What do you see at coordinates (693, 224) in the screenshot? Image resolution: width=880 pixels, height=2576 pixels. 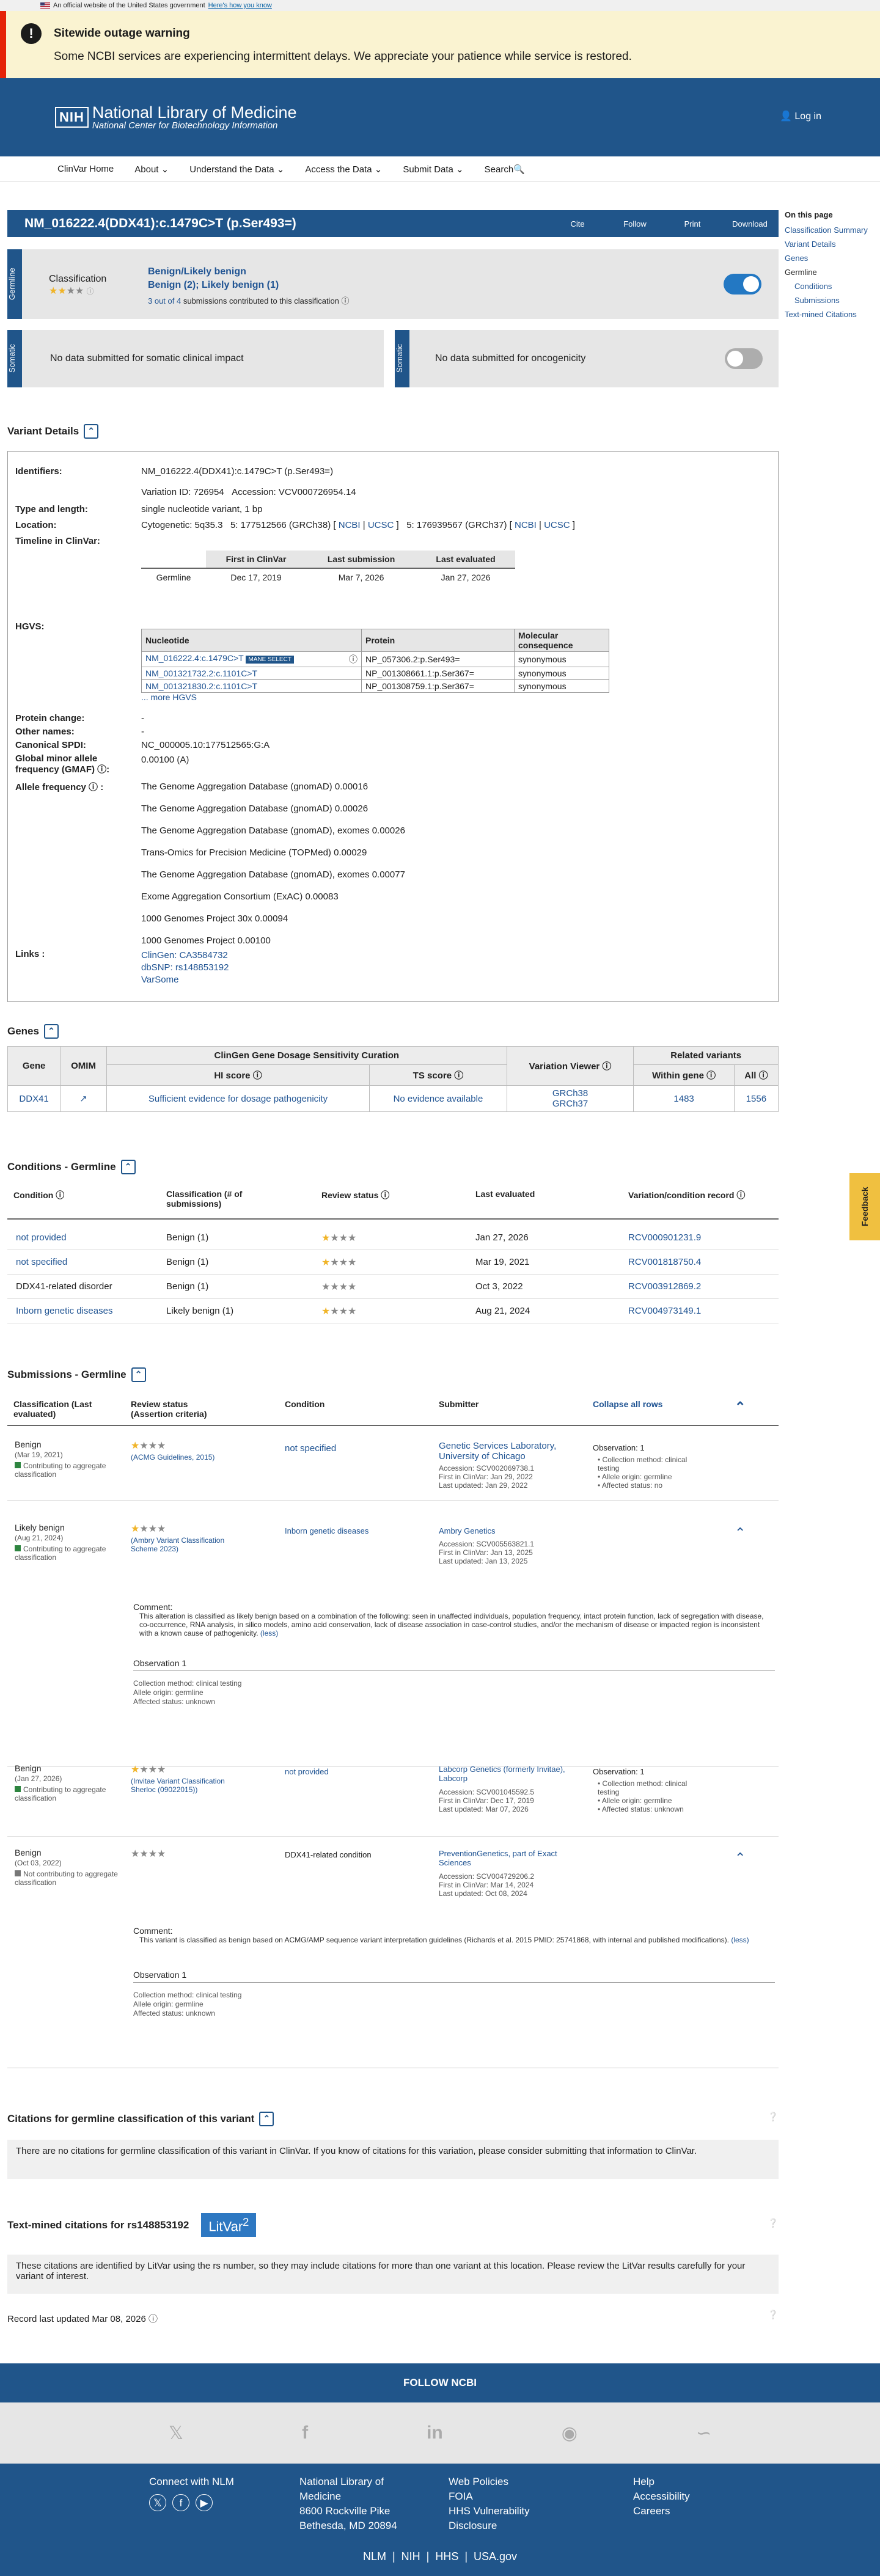 I see `print-button: Print` at bounding box center [693, 224].